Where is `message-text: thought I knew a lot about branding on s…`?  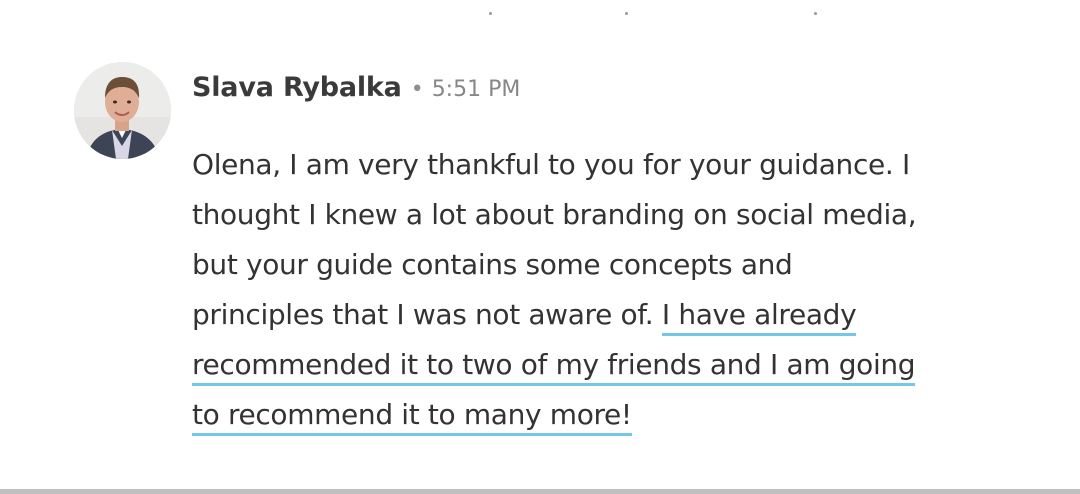 message-text: thought I knew a lot about branding on s… is located at coordinates (554, 214).